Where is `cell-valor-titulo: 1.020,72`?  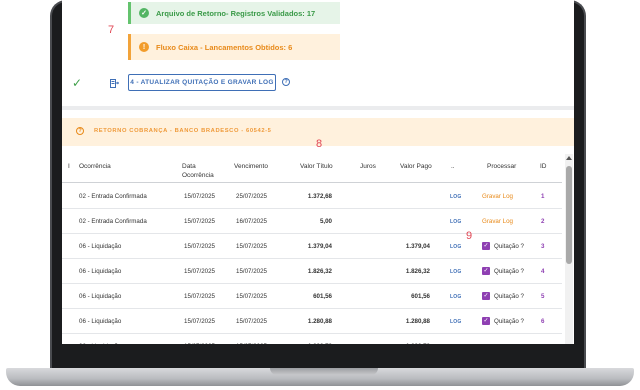 cell-valor-titulo: 1.020,72 is located at coordinates (311, 343).